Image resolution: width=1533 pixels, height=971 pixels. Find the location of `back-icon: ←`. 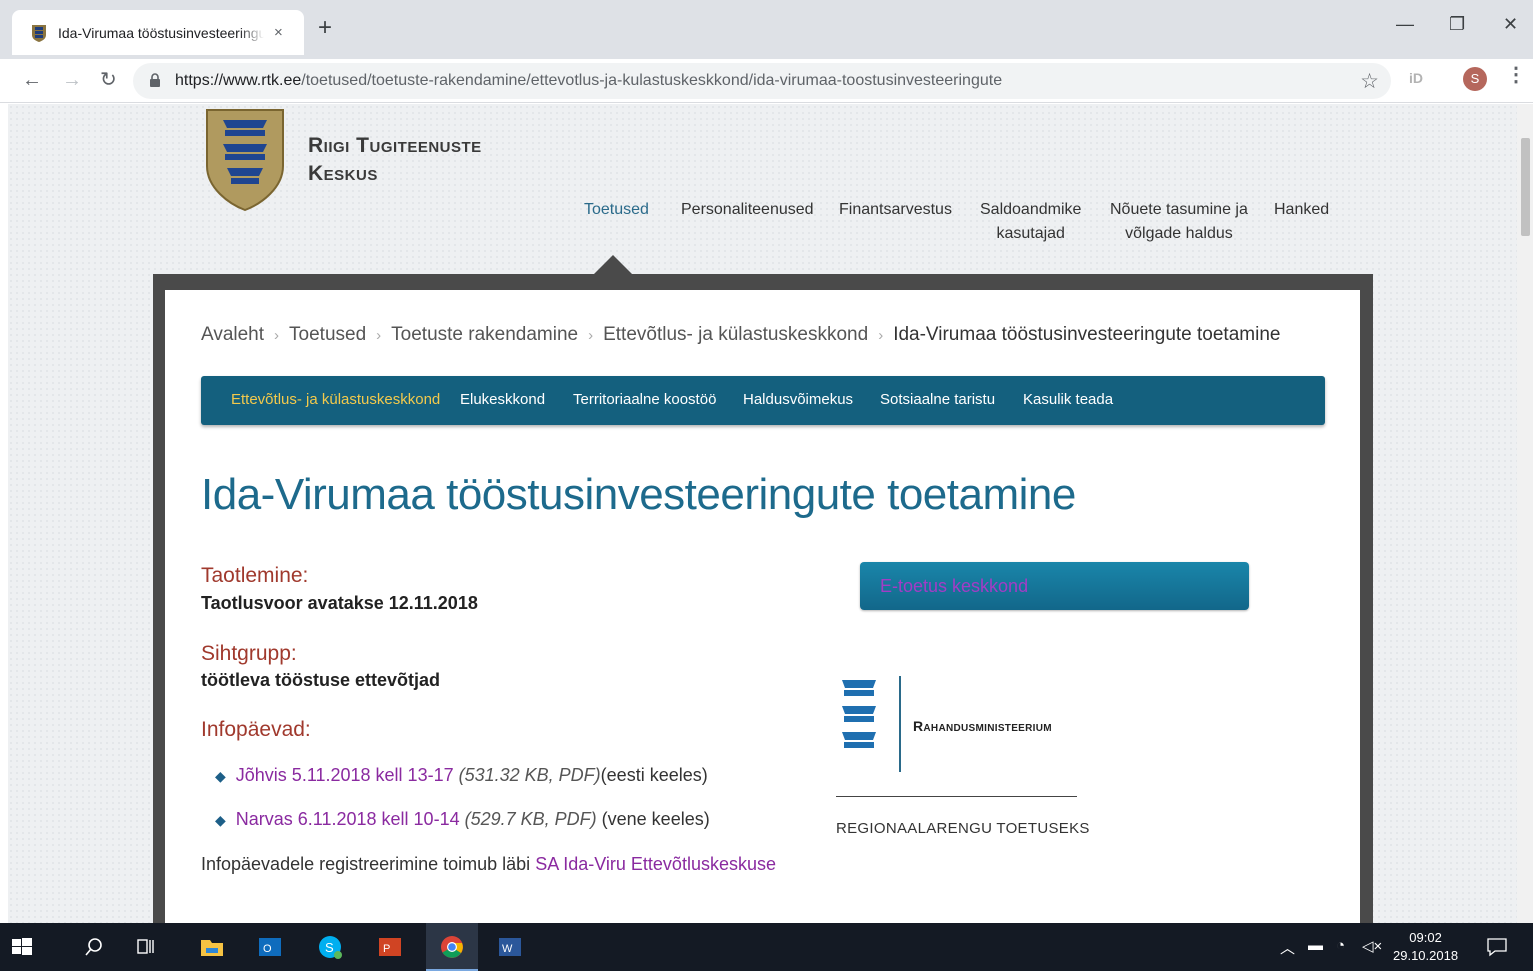

back-icon: ← is located at coordinates (32, 80).